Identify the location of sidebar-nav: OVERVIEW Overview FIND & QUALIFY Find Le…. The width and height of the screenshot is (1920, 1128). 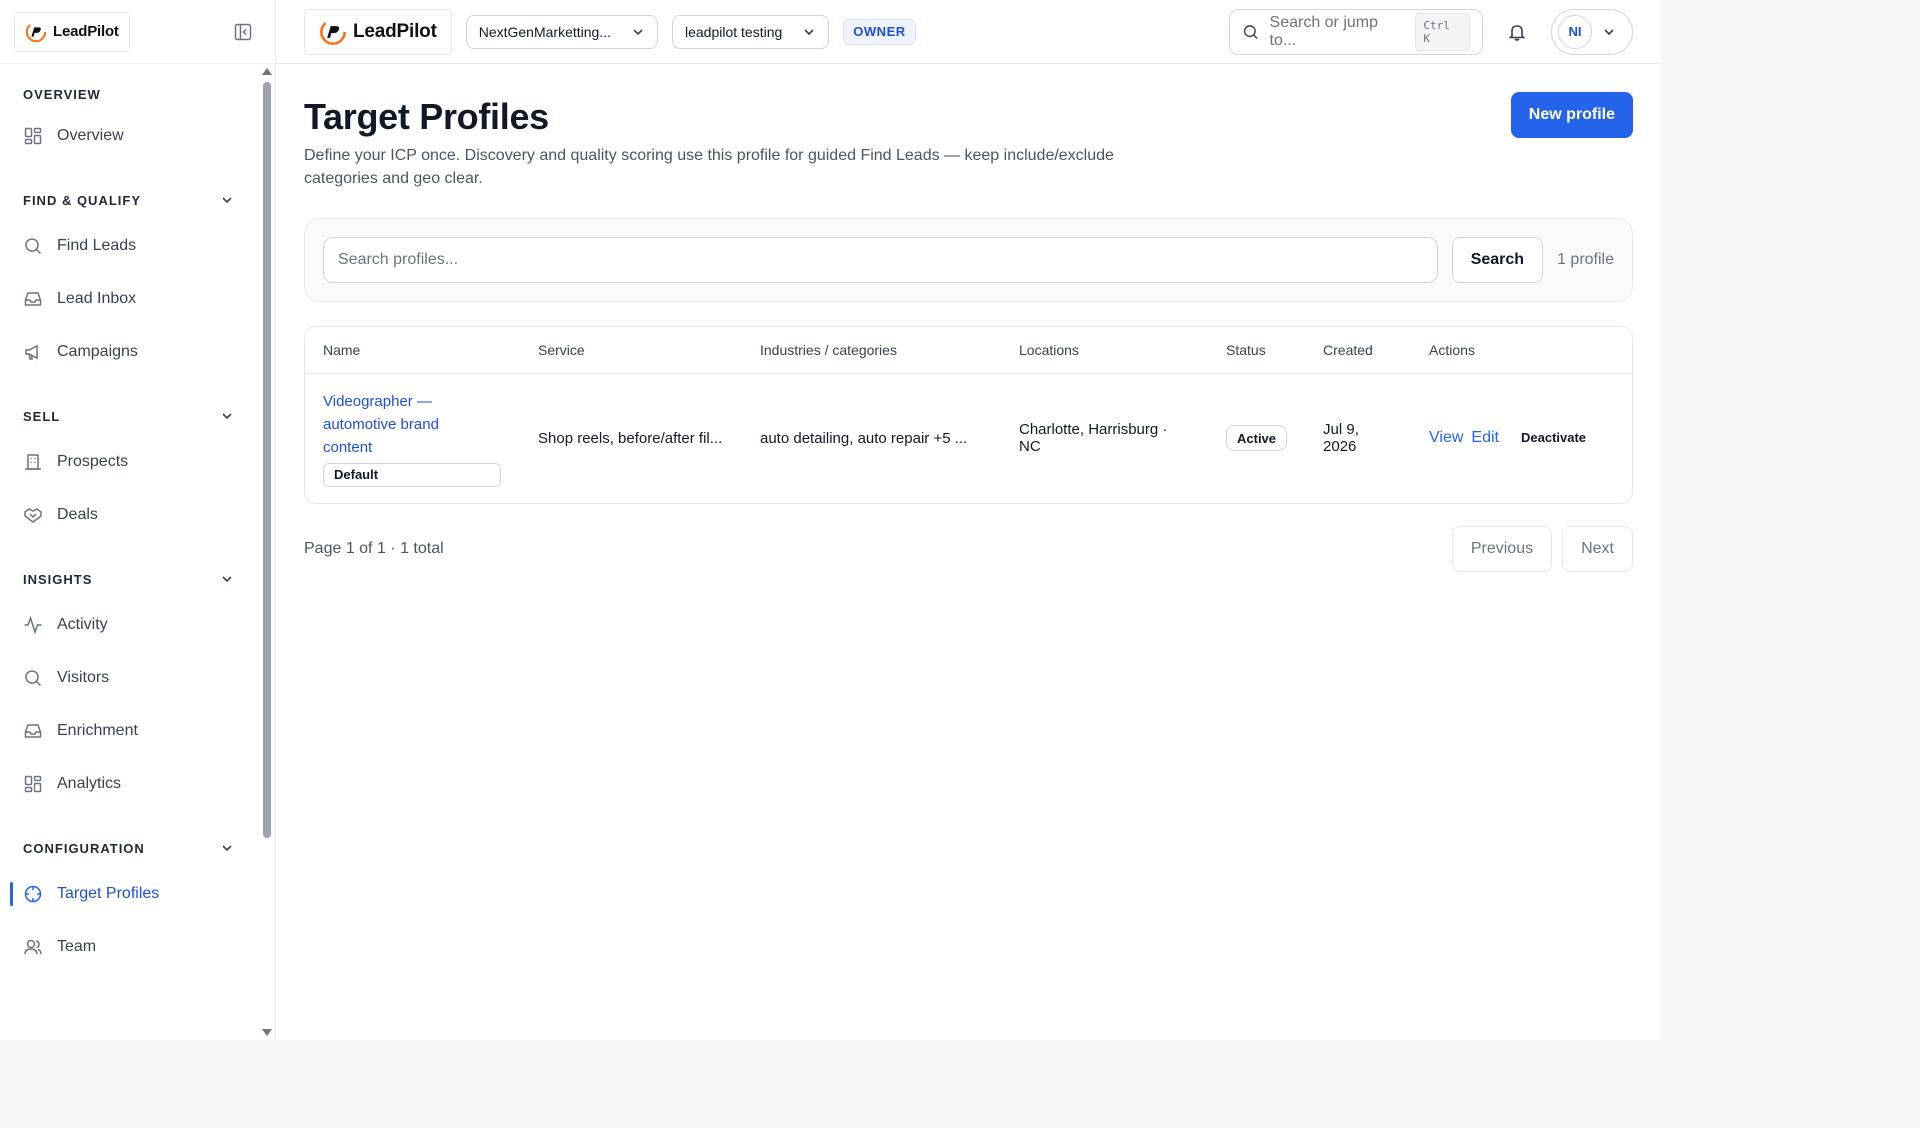
(129, 552).